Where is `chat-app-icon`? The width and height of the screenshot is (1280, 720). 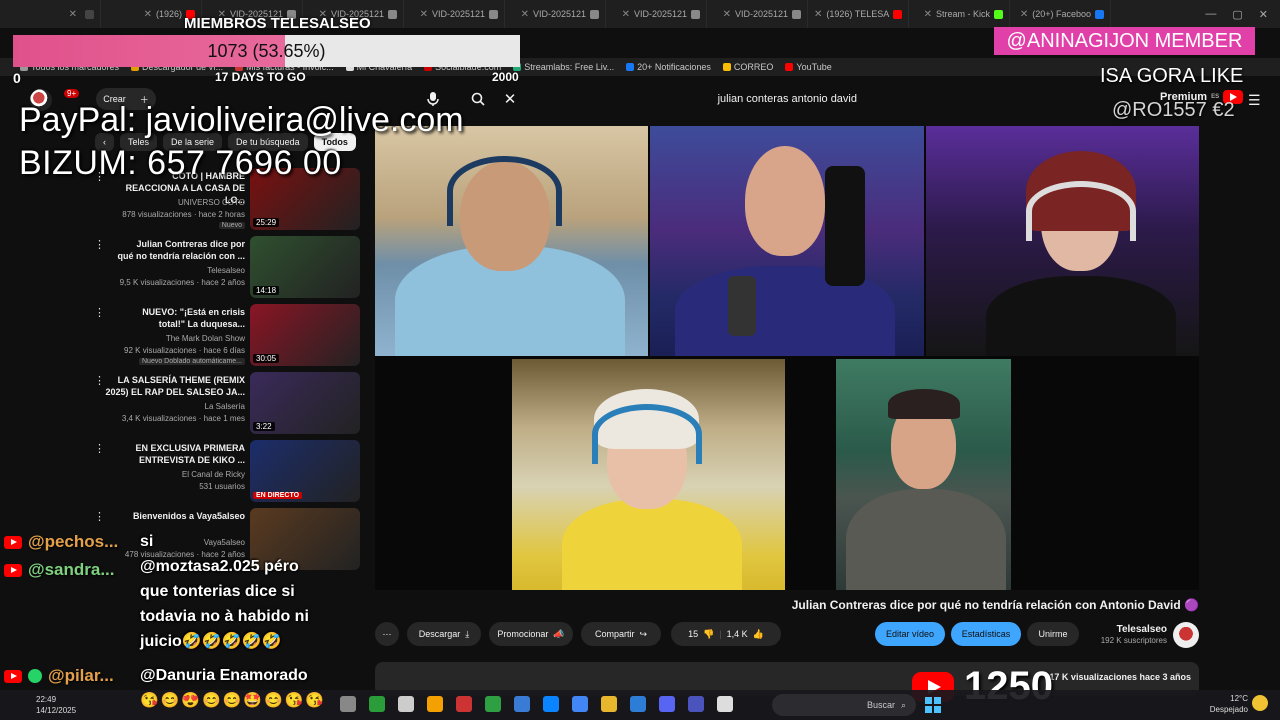 chat-app-icon is located at coordinates (348, 704).